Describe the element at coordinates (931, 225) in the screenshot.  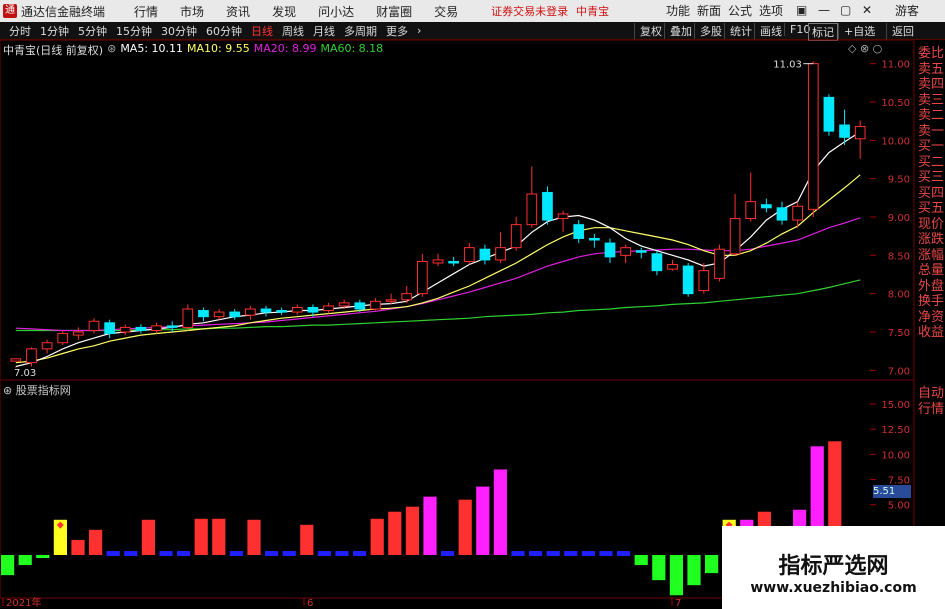
I see `sidebar-item-11: 现价` at that location.